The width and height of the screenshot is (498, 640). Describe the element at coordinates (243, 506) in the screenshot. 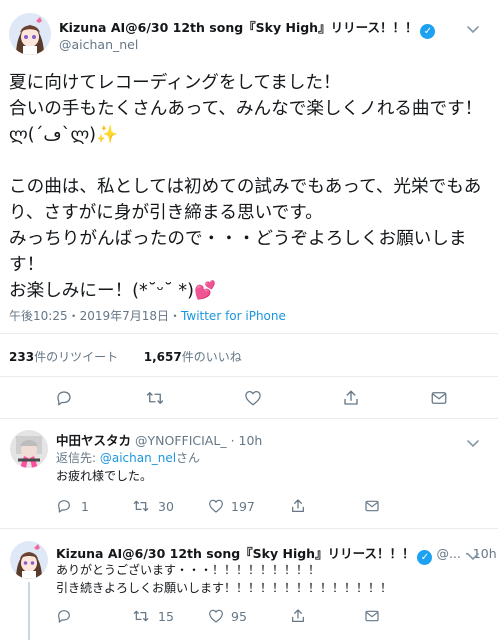

I see `reply-like-count: 197` at that location.